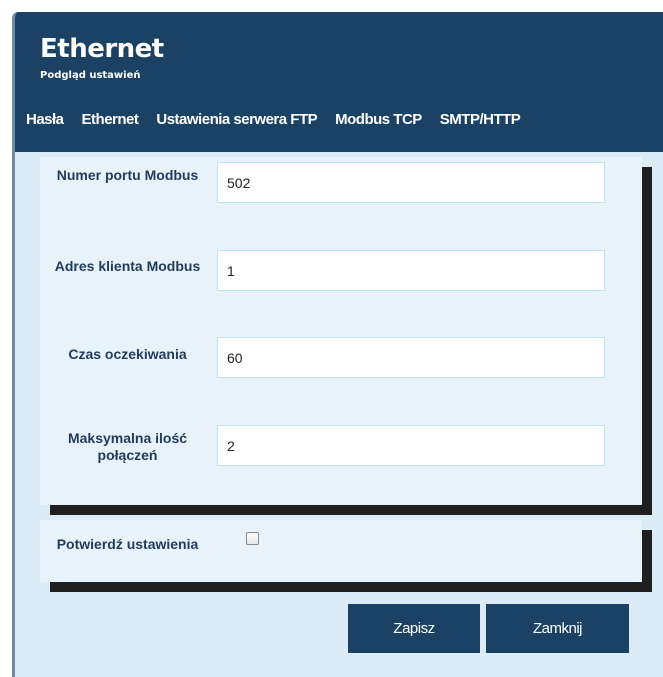 The height and width of the screenshot is (677, 663). What do you see at coordinates (378, 119) in the screenshot?
I see `tab-modbus-tcp: Modbus TCP` at bounding box center [378, 119].